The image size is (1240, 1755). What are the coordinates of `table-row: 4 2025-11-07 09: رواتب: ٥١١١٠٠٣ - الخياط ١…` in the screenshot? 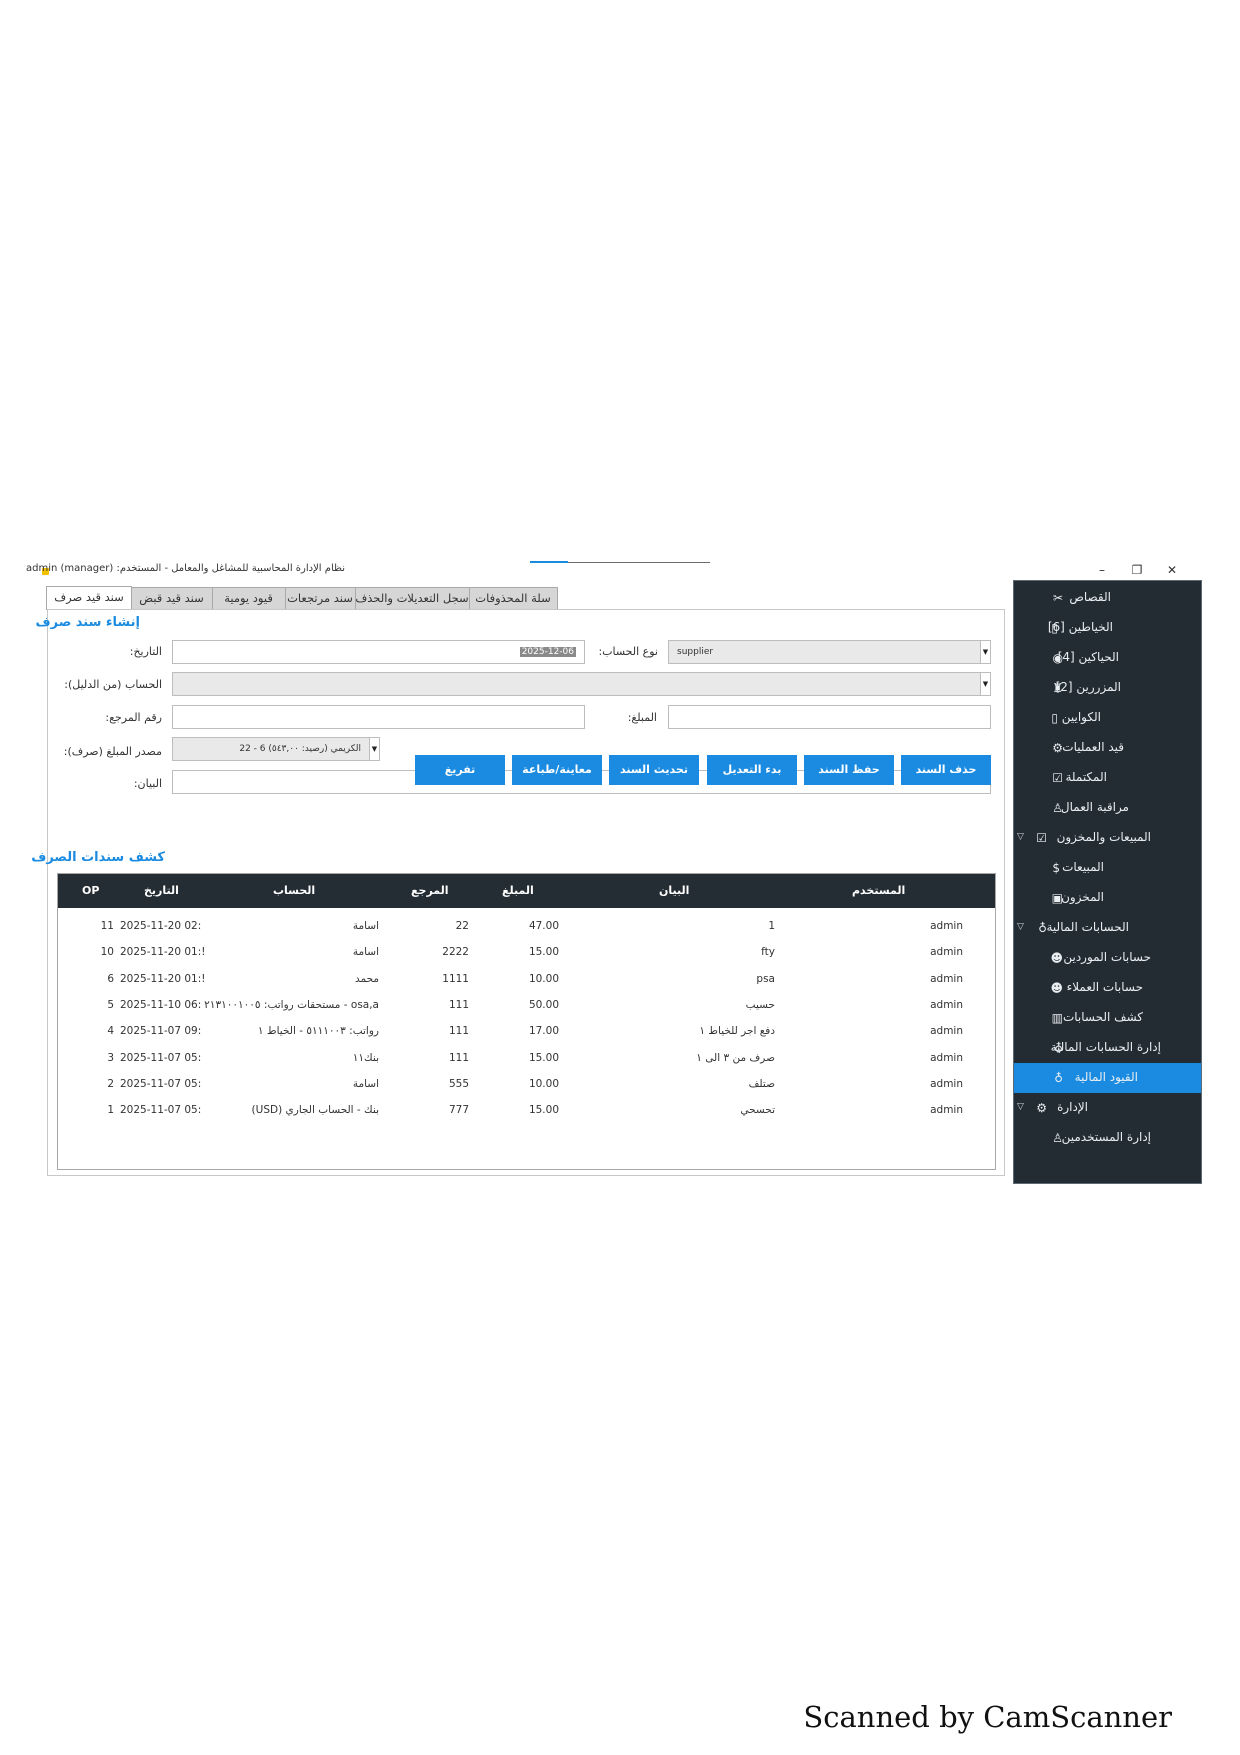 It's located at (526, 1032).